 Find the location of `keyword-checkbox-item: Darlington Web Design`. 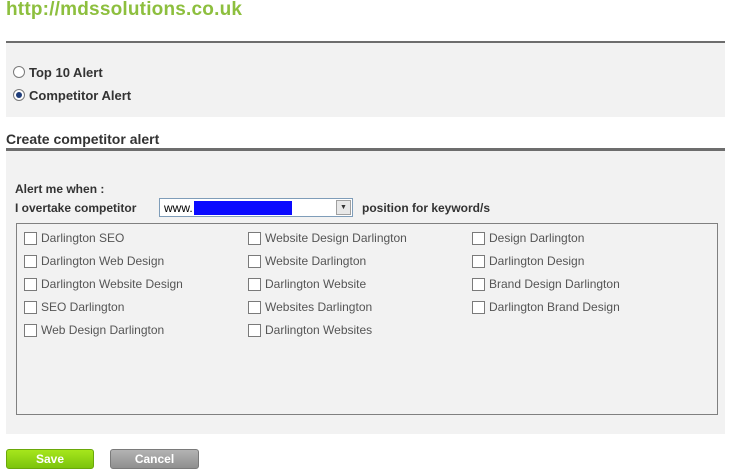

keyword-checkbox-item: Darlington Web Design is located at coordinates (94, 261).